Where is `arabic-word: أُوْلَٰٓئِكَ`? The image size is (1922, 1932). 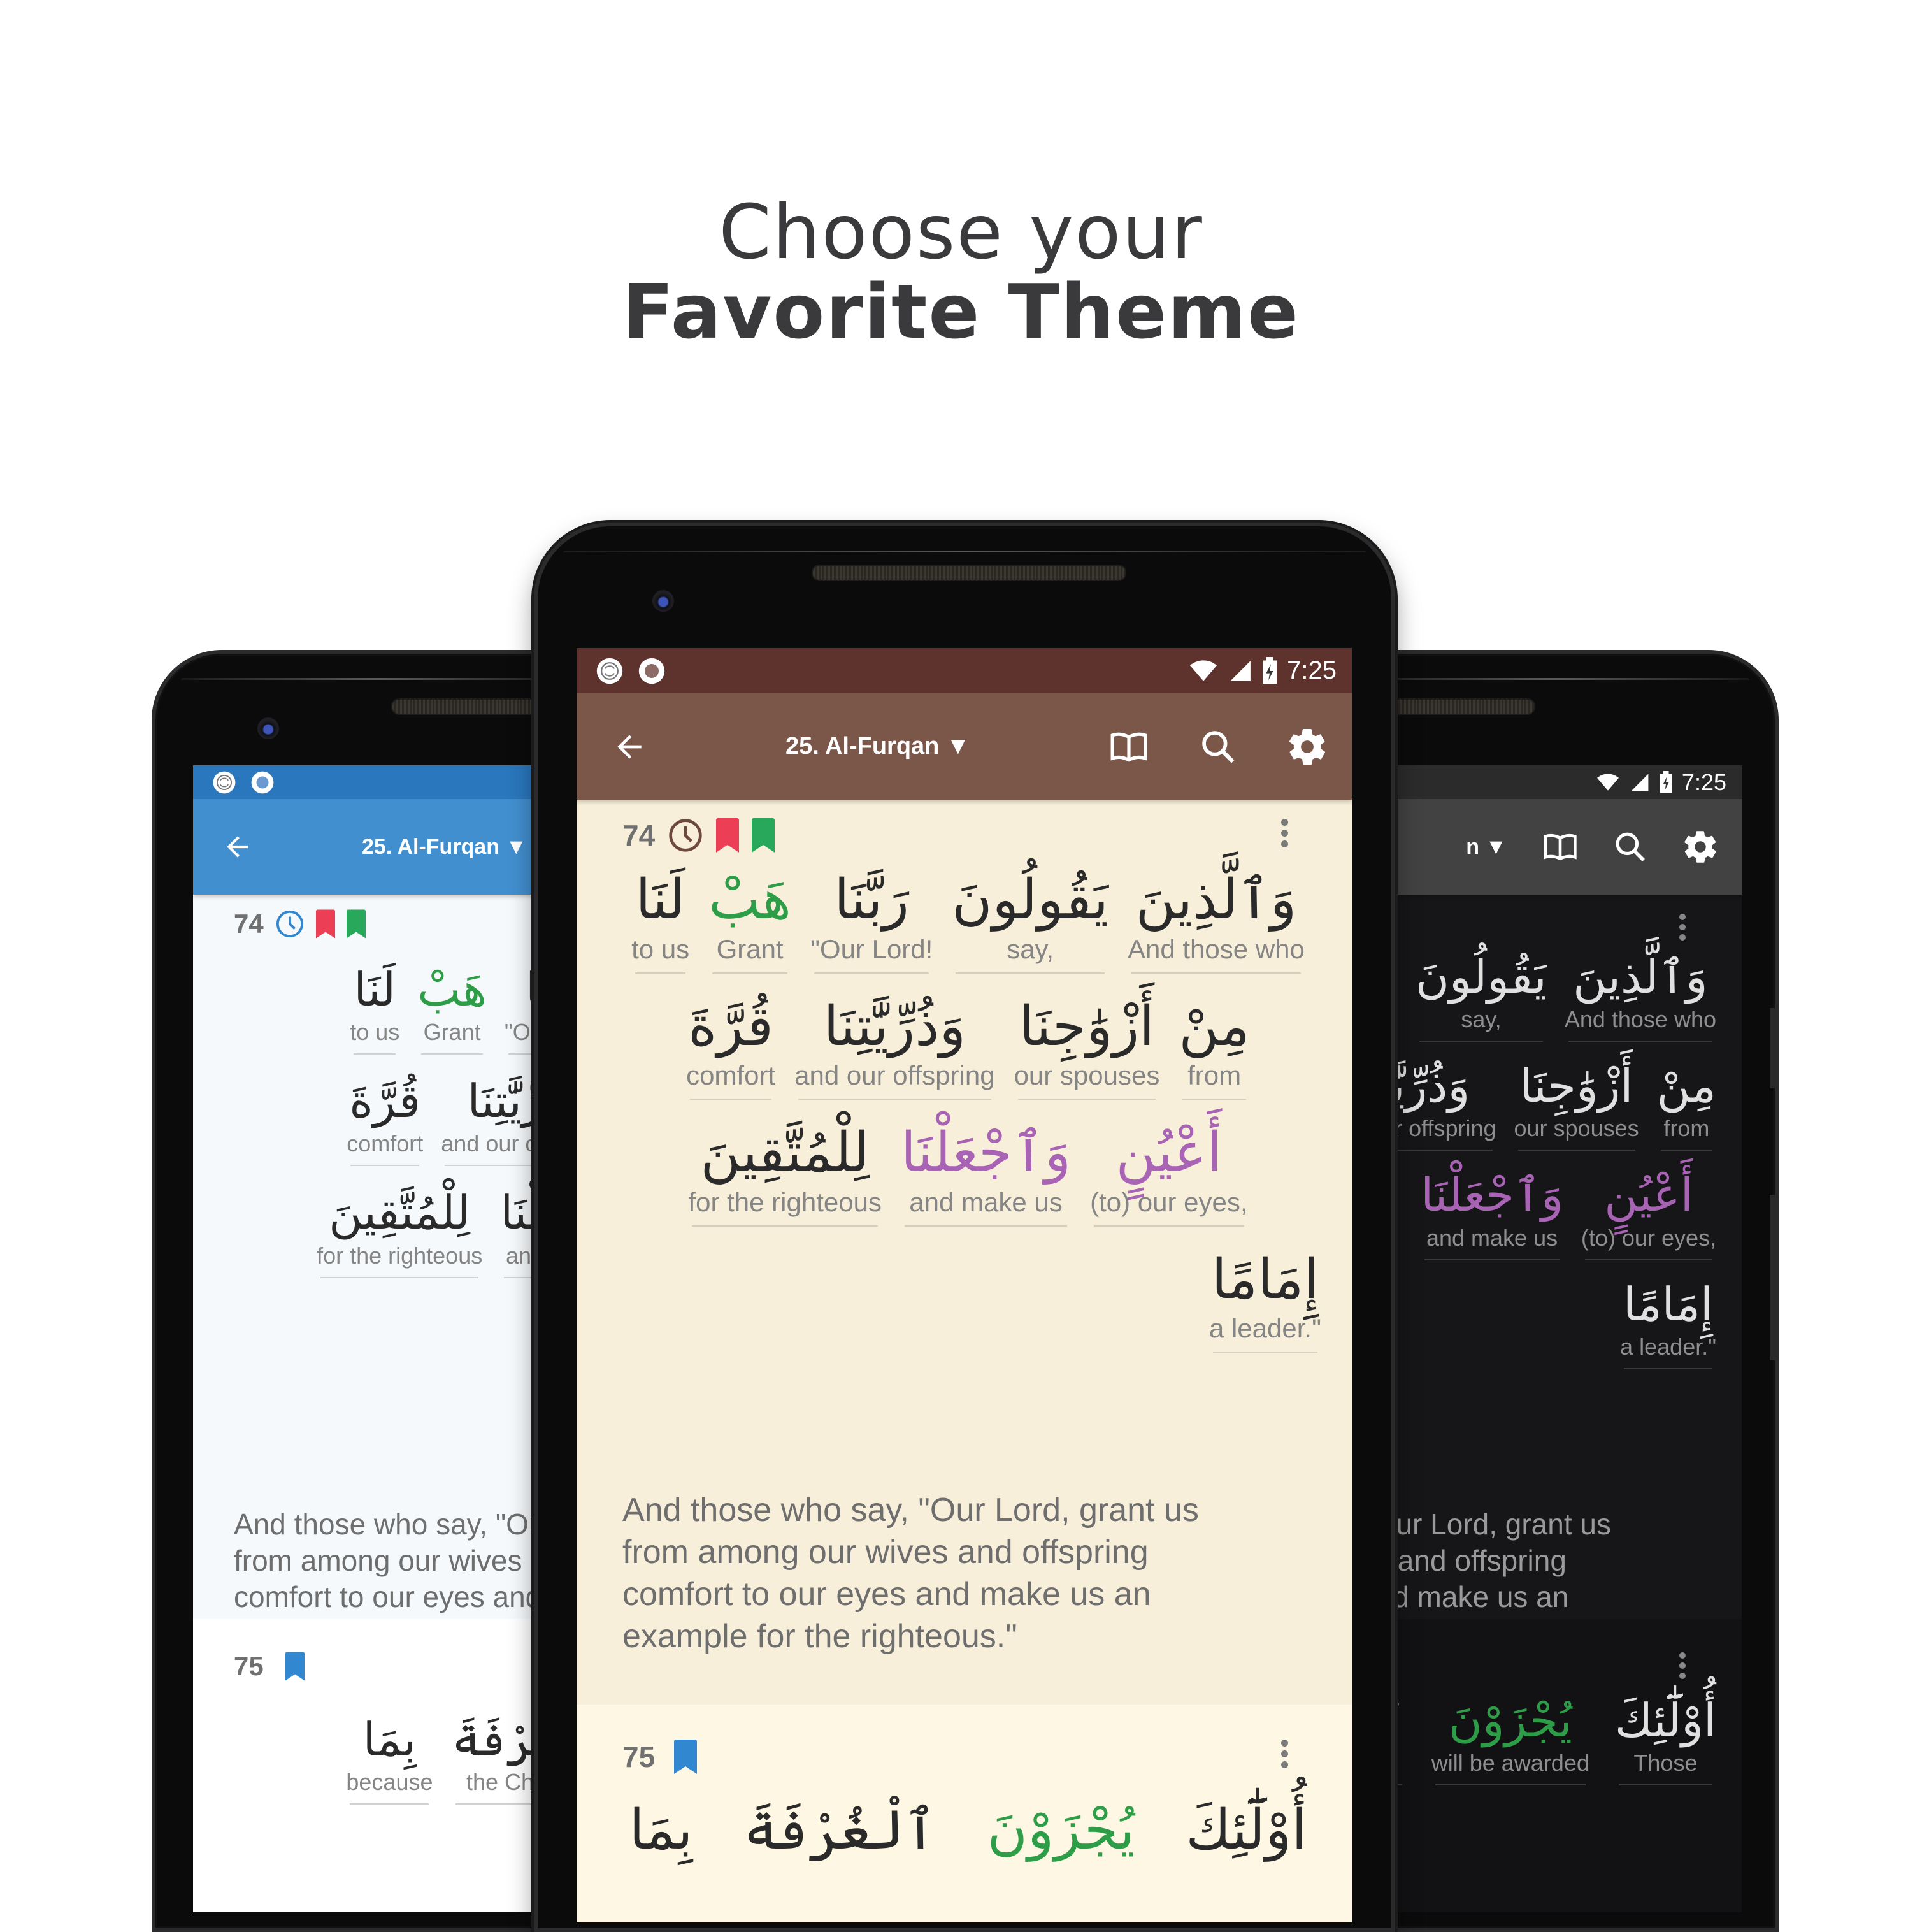
arabic-word: أُوْلَٰٓئِكَ is located at coordinates (1665, 1720).